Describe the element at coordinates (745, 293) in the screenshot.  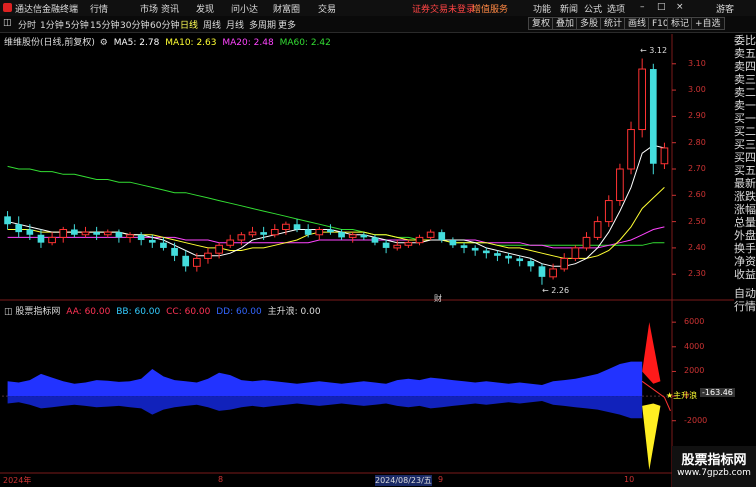
I see `panel-item-auto: 自动` at that location.